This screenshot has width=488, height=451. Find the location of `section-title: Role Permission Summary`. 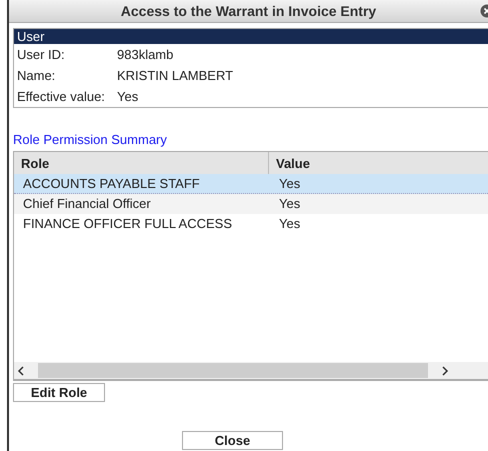

section-title: Role Permission Summary is located at coordinates (90, 139).